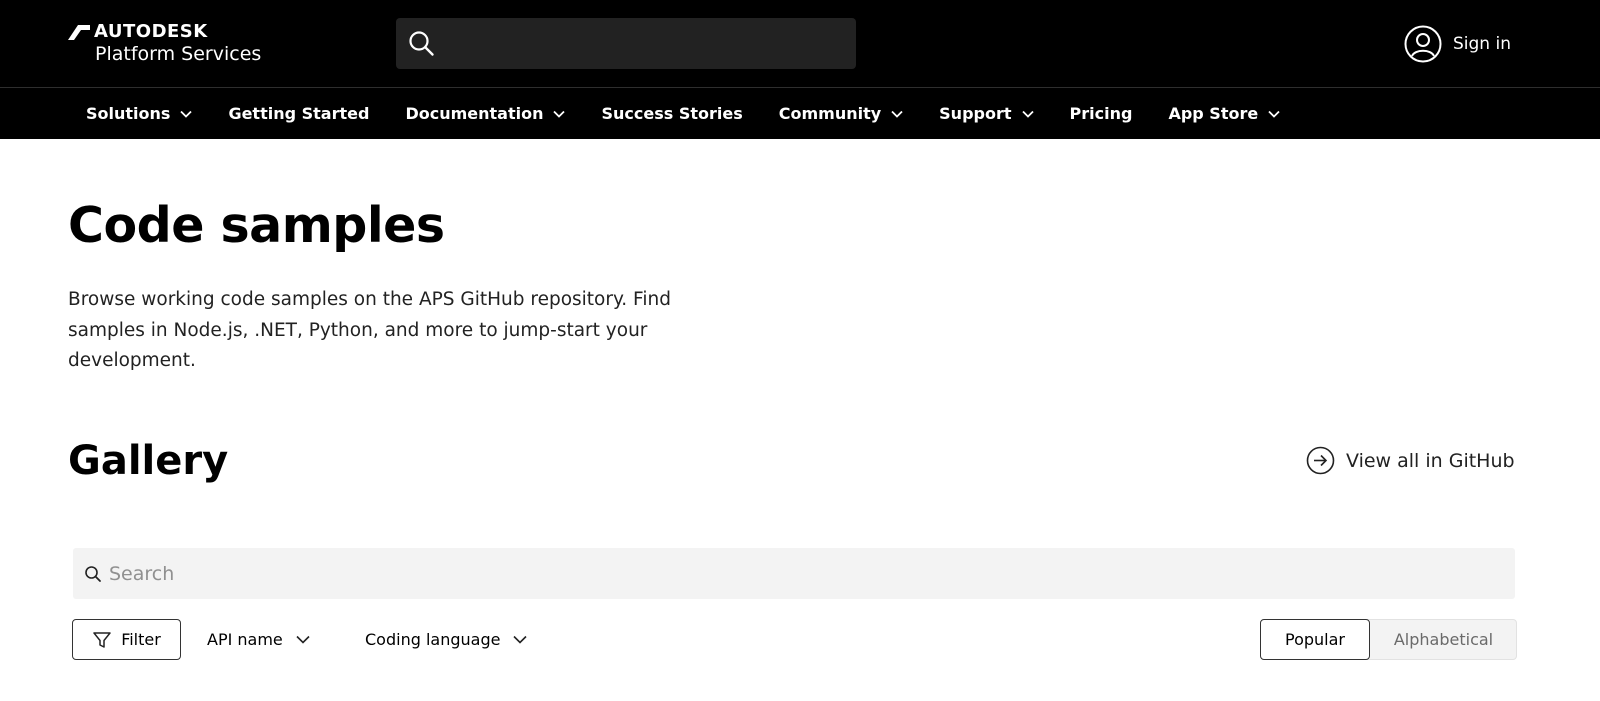 The image size is (1600, 701). I want to click on funnel-icon, so click(102, 639).